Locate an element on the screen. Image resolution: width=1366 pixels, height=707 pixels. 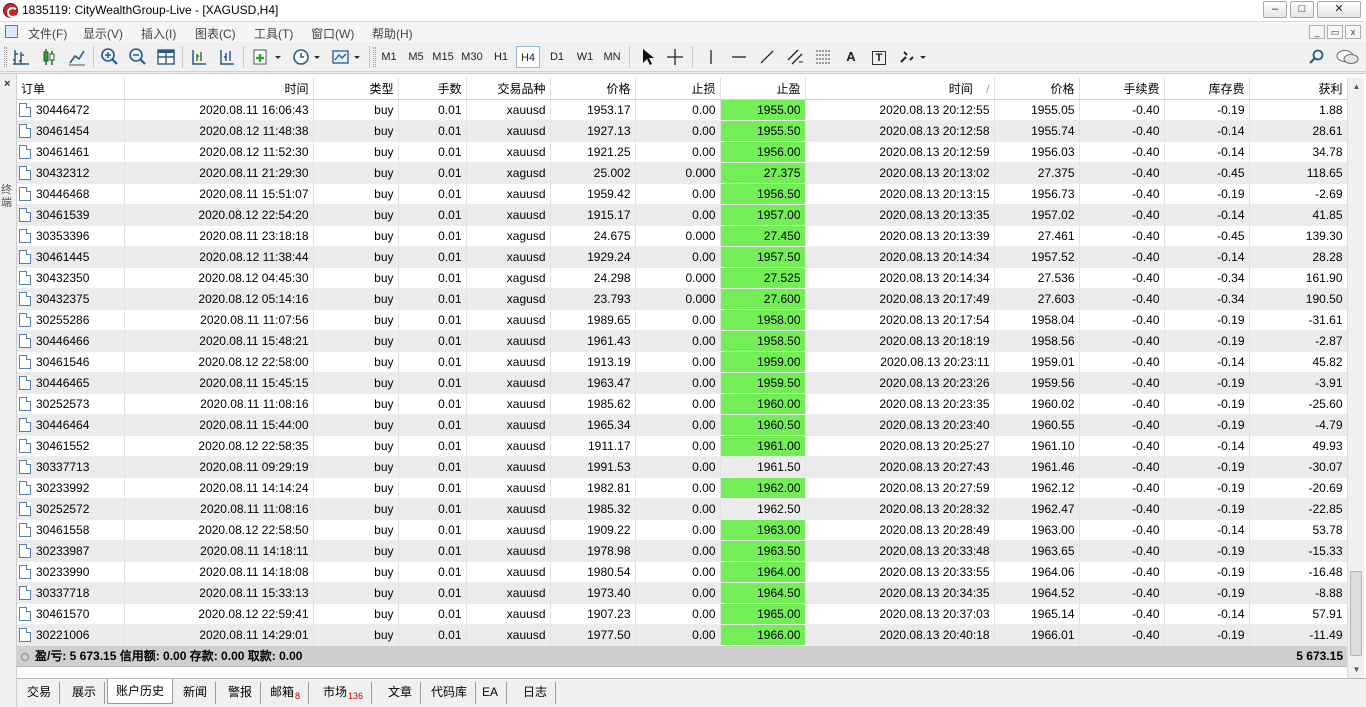
tab-news: 新闻 is located at coordinates (196, 693).